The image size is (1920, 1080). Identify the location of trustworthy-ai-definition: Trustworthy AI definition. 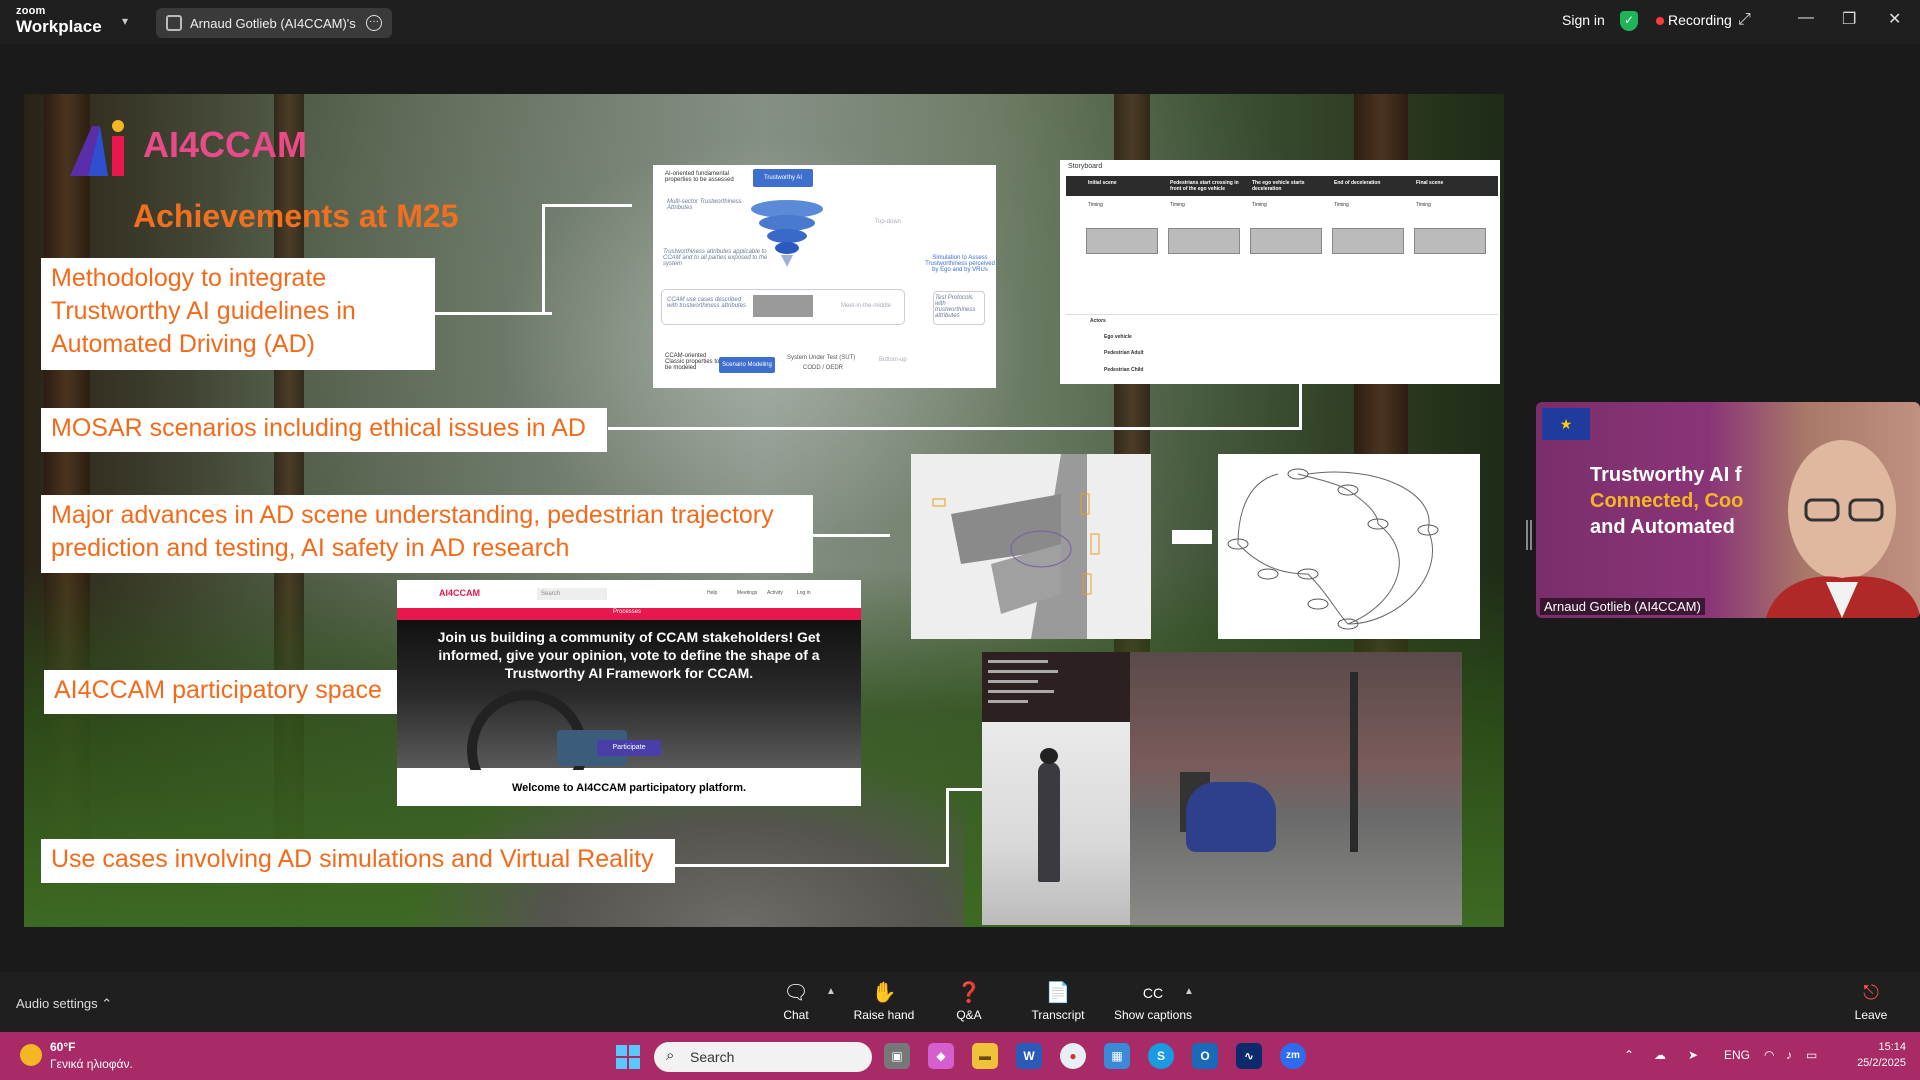
(783, 184).